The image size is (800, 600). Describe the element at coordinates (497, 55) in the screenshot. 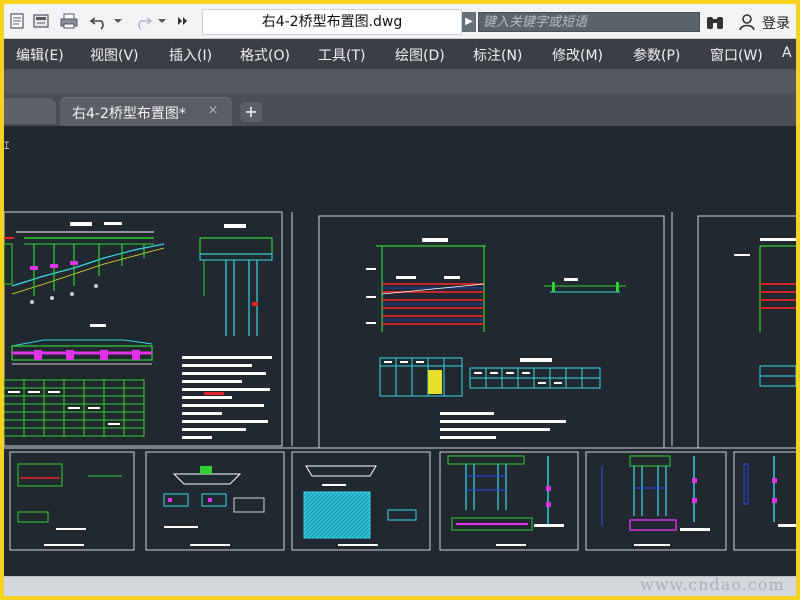

I see `menu-item-dimension: 标注(N)` at that location.